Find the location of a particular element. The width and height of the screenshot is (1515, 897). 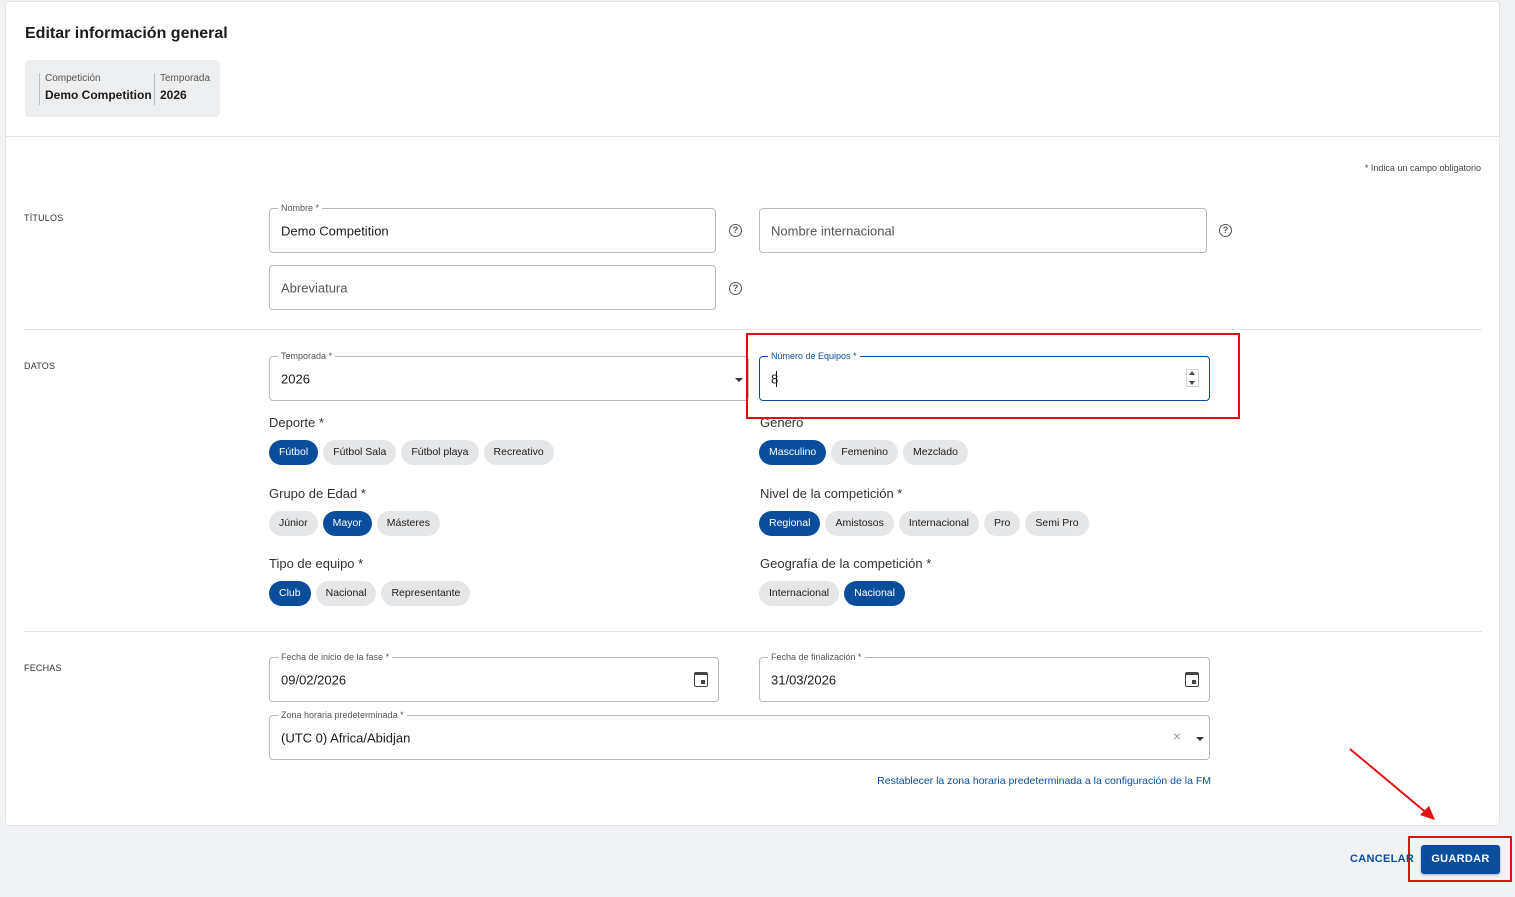

geography-chips: Internacional Nacional is located at coordinates (832, 593).